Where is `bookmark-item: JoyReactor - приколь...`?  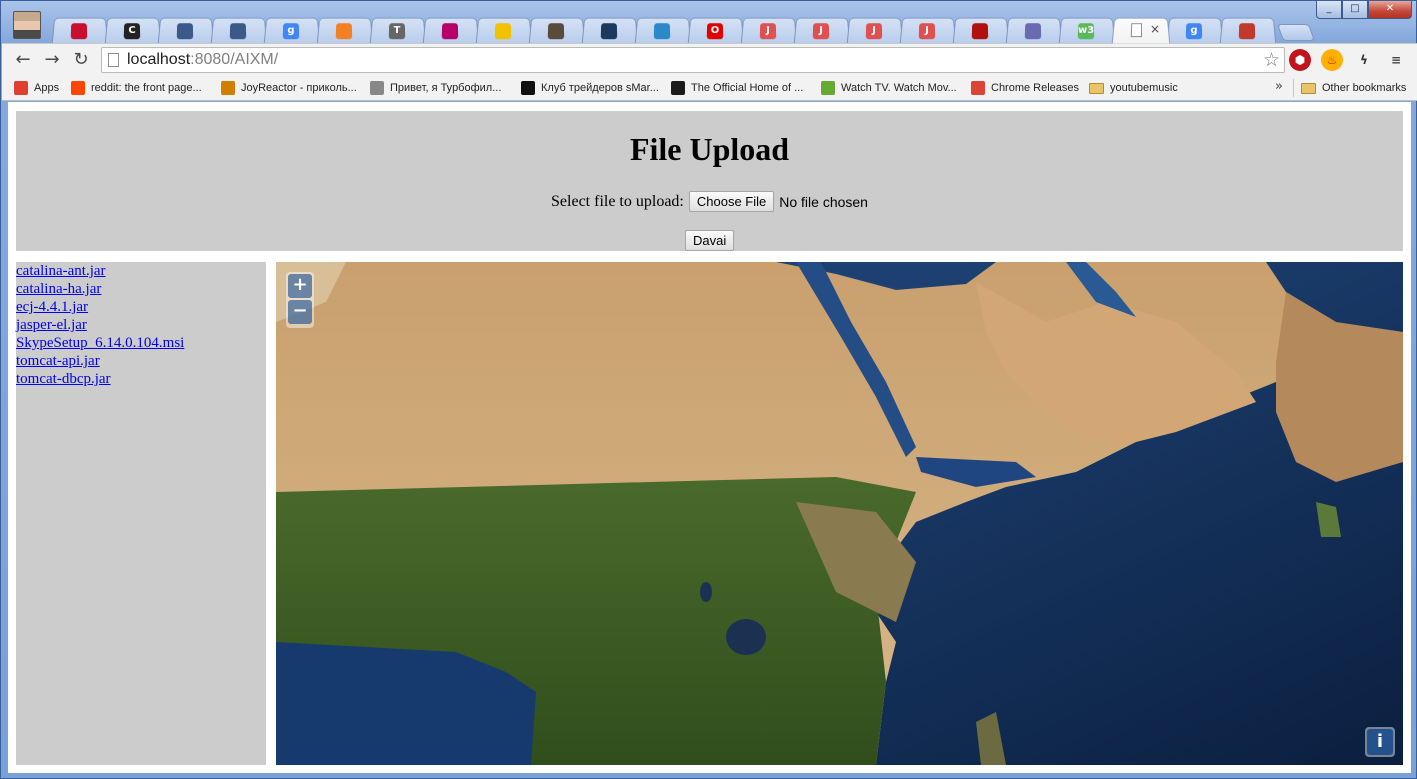
bookmark-item: JoyReactor - приколь... is located at coordinates (289, 88).